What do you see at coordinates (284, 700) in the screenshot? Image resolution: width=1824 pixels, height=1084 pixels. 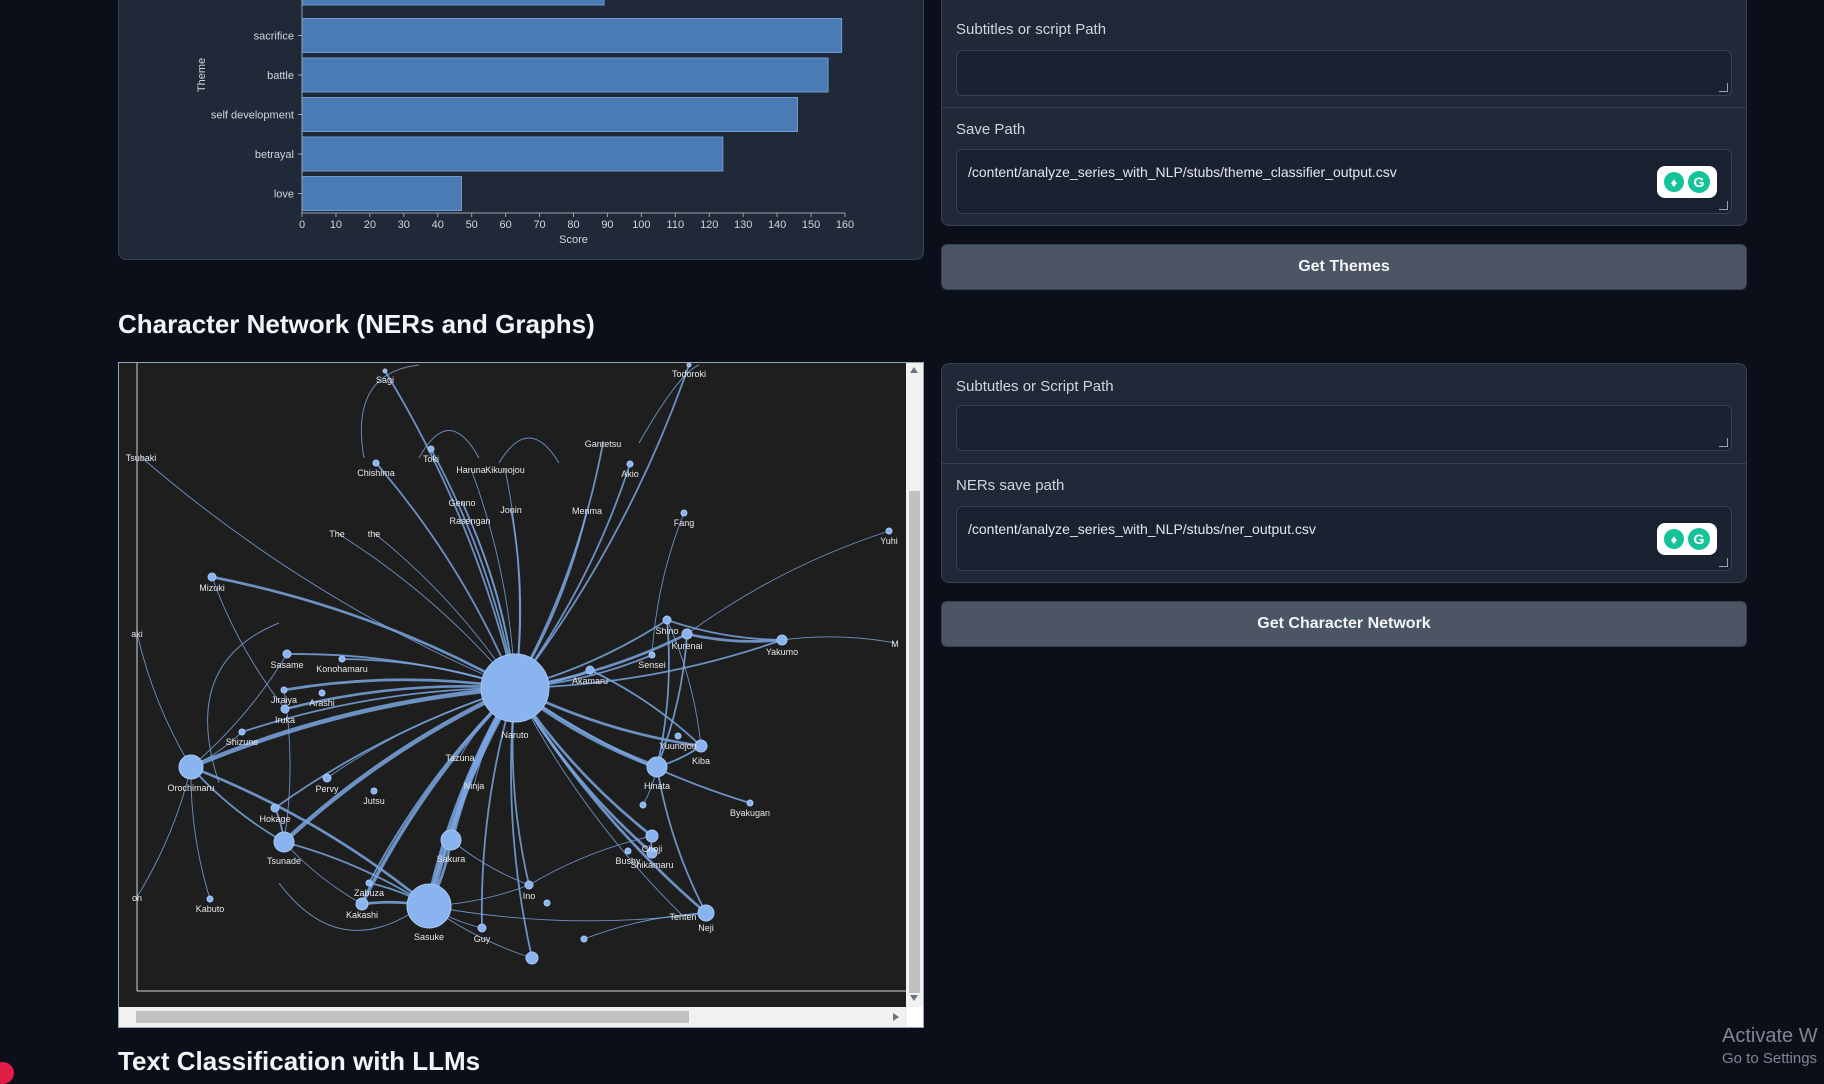 I see `graph-node-label: Jiraiya` at bounding box center [284, 700].